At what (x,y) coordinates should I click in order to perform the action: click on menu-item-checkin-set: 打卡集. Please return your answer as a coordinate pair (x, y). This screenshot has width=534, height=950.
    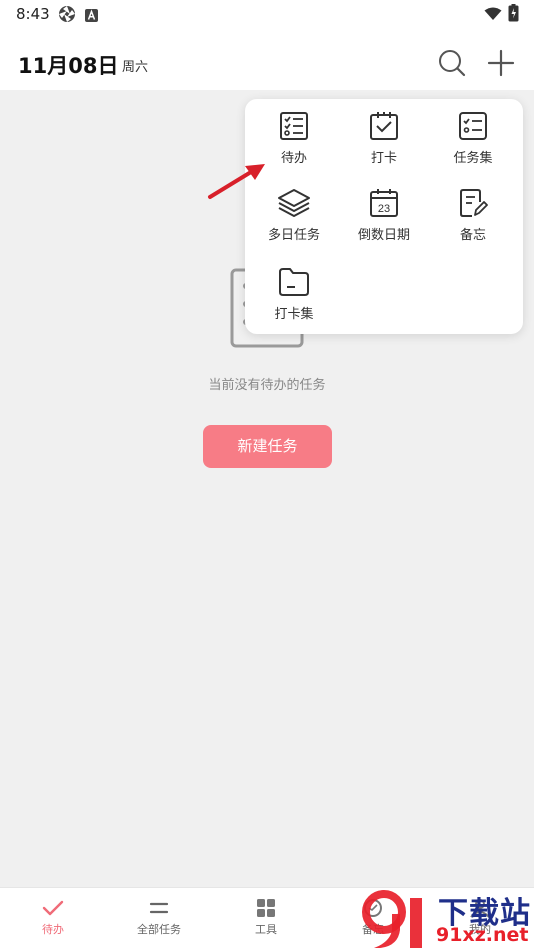
    Looking at the image, I should click on (294, 302).